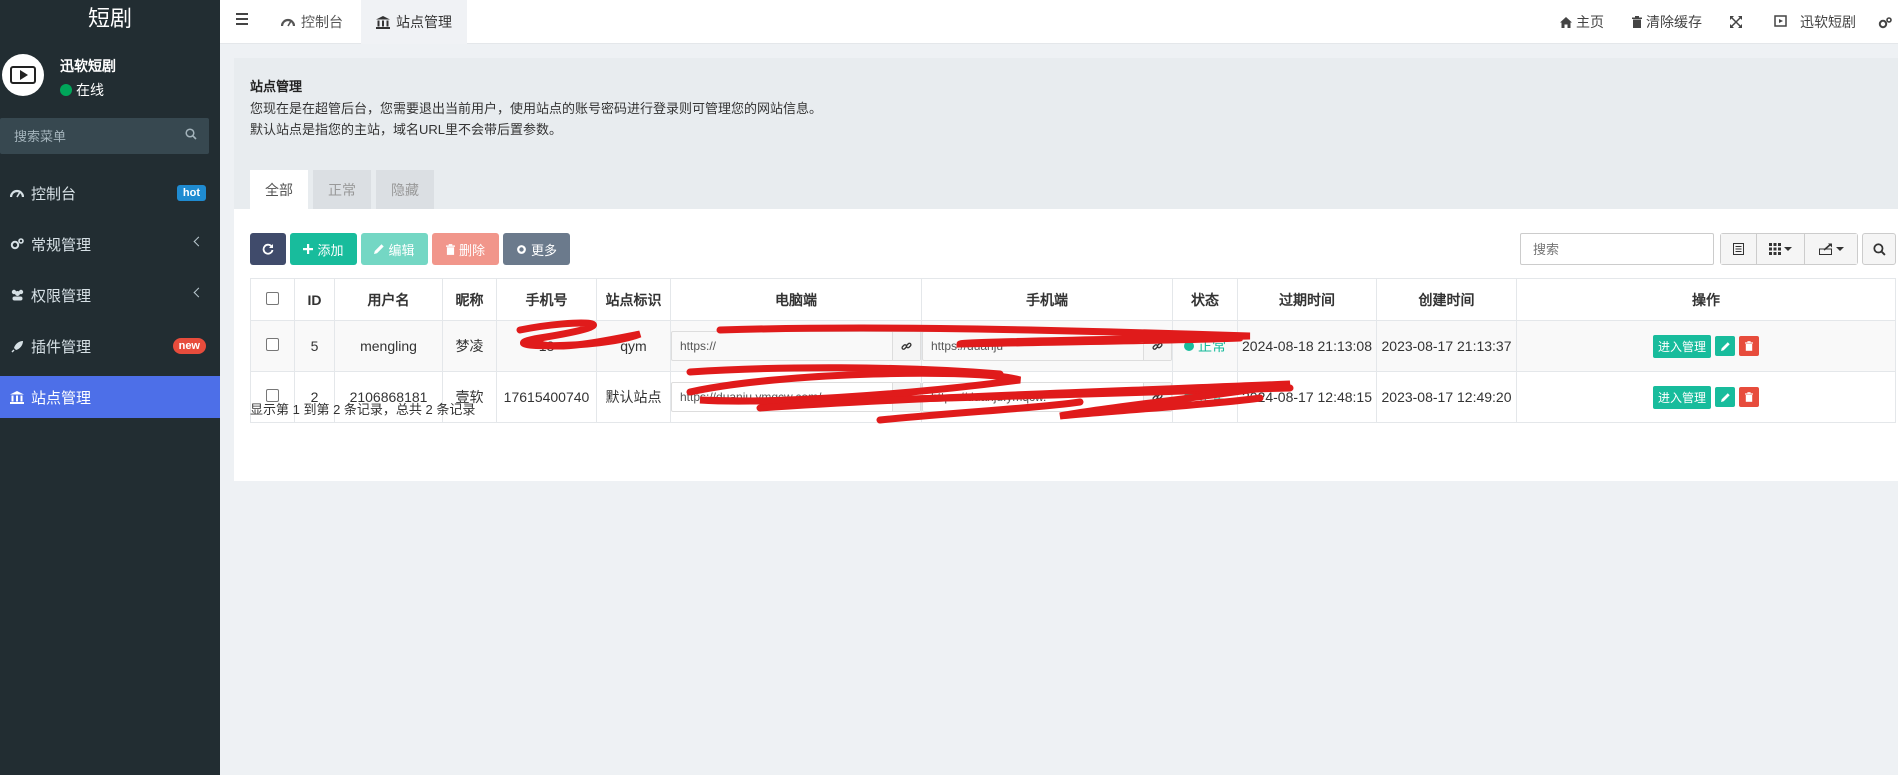  I want to click on column-header: 用户名, so click(388, 299).